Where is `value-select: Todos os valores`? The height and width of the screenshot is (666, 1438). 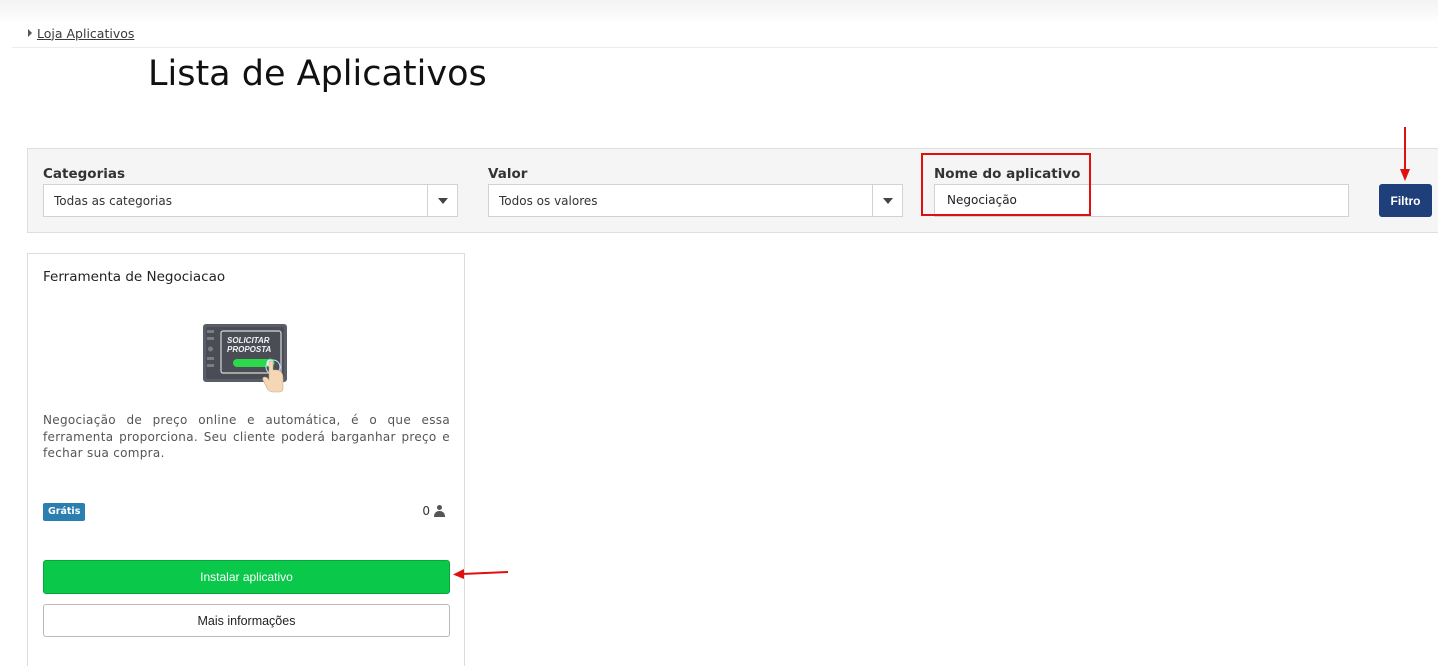
value-select: Todos os valores is located at coordinates (695, 200).